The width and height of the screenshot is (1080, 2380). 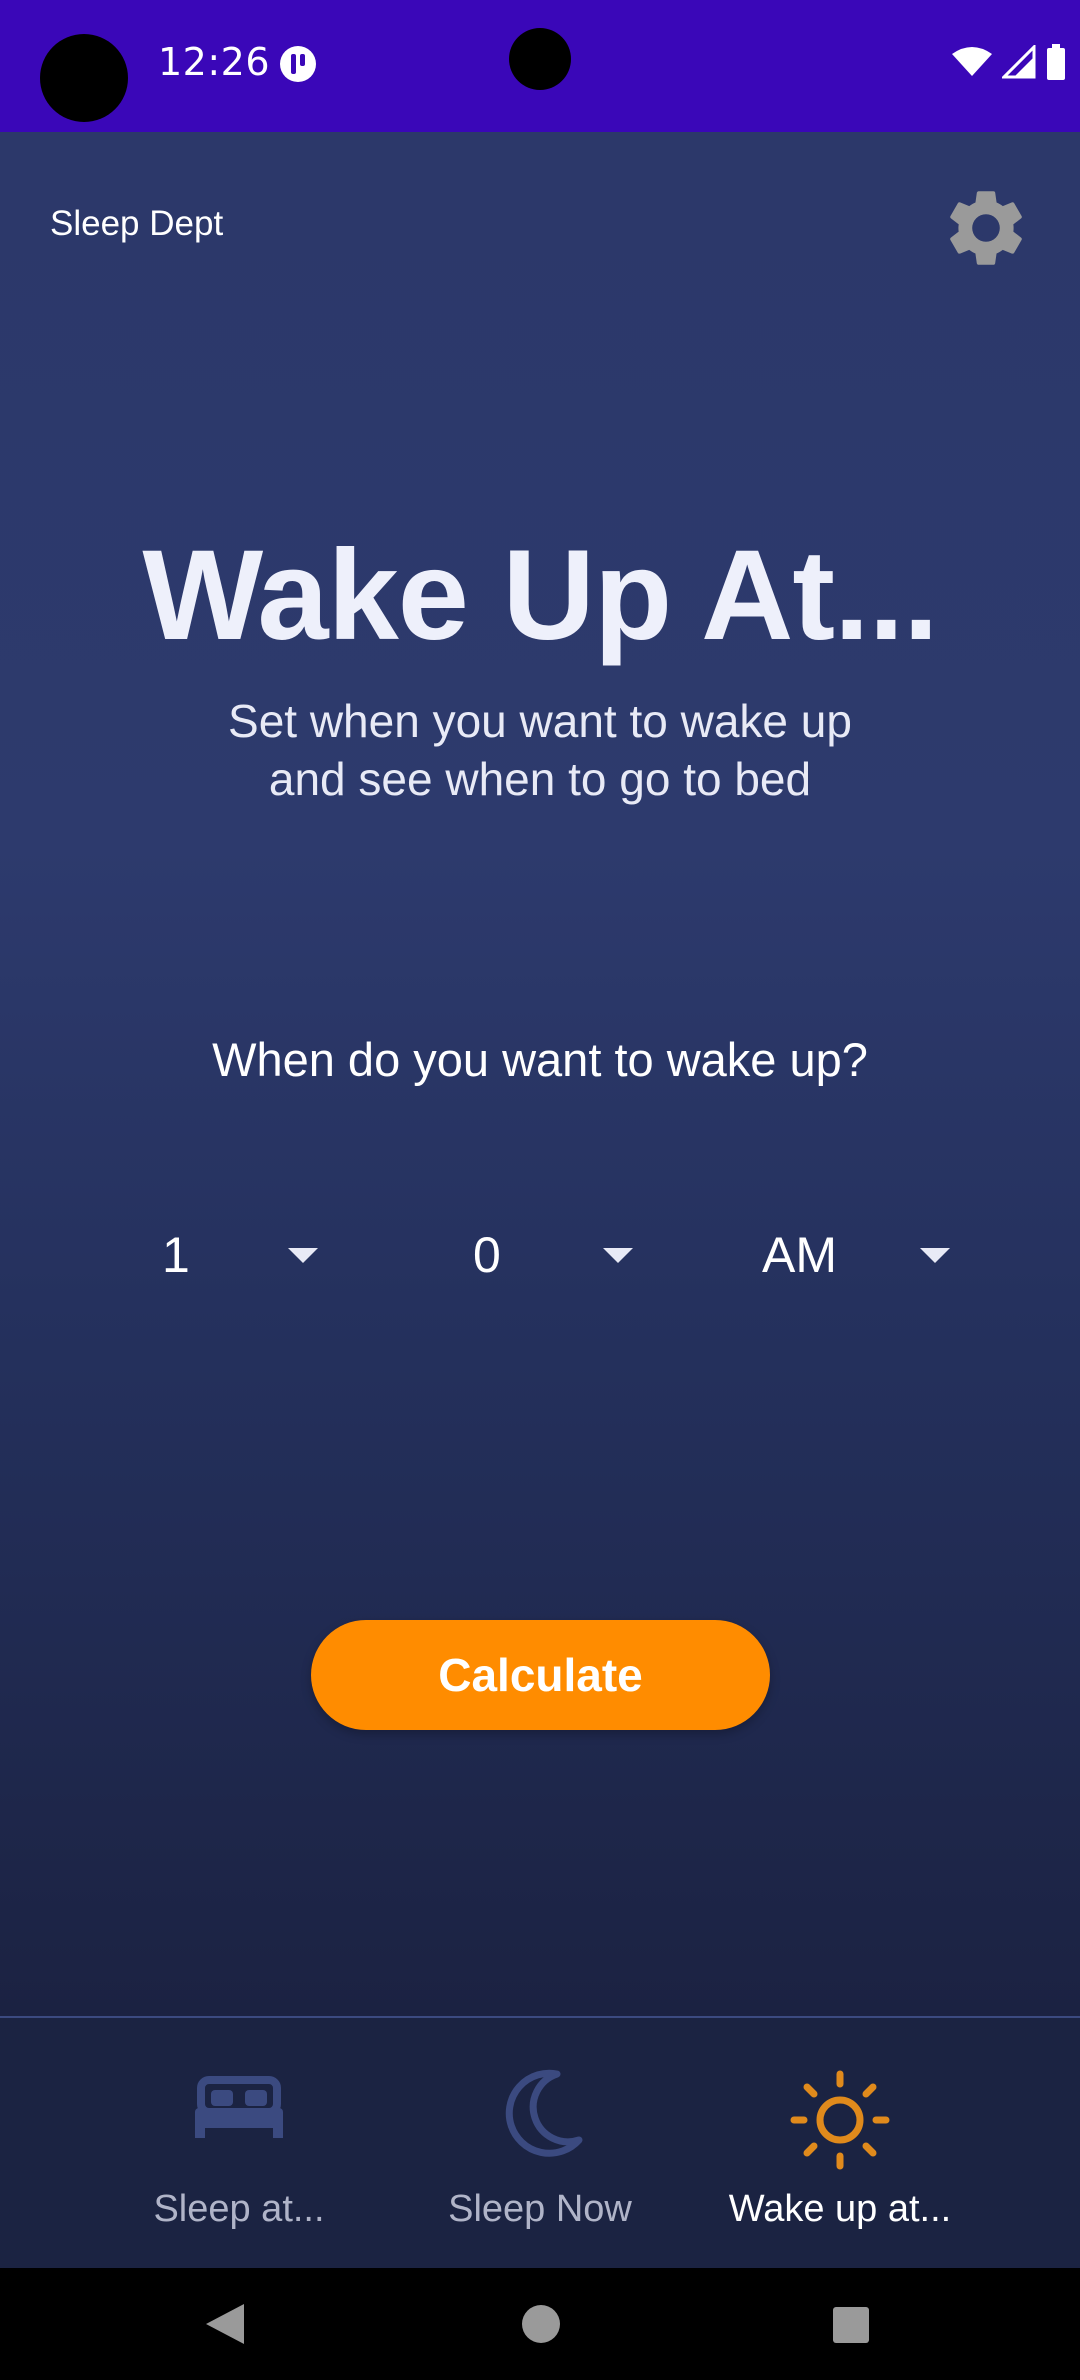 What do you see at coordinates (214, 62) in the screenshot?
I see `status-time: 12:26` at bounding box center [214, 62].